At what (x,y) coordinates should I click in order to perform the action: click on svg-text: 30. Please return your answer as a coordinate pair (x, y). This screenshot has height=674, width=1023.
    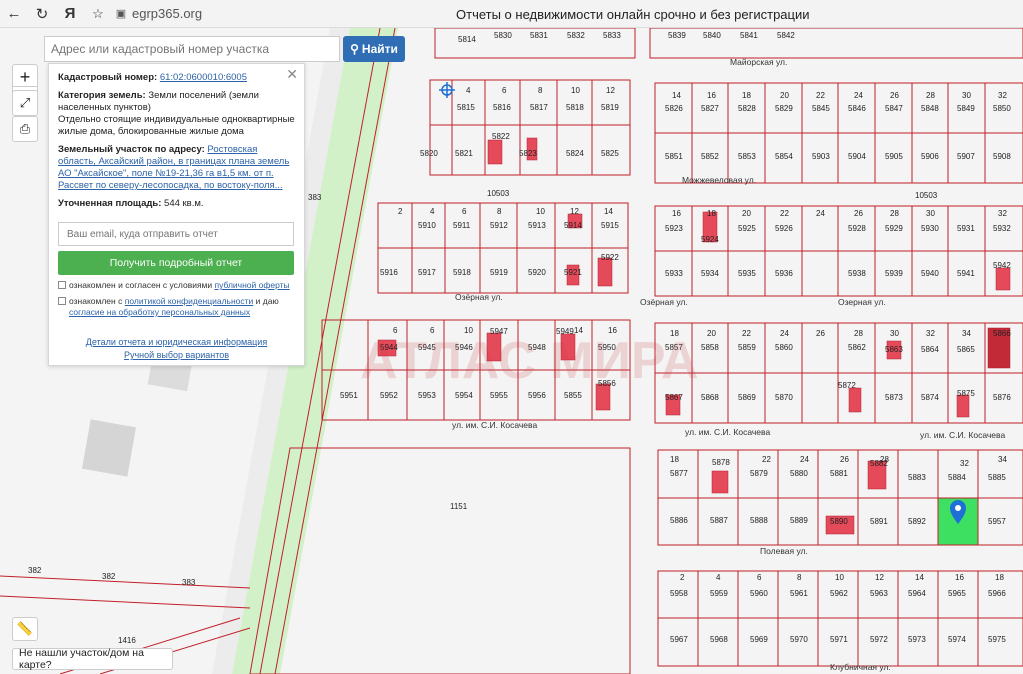
    Looking at the image, I should click on (894, 333).